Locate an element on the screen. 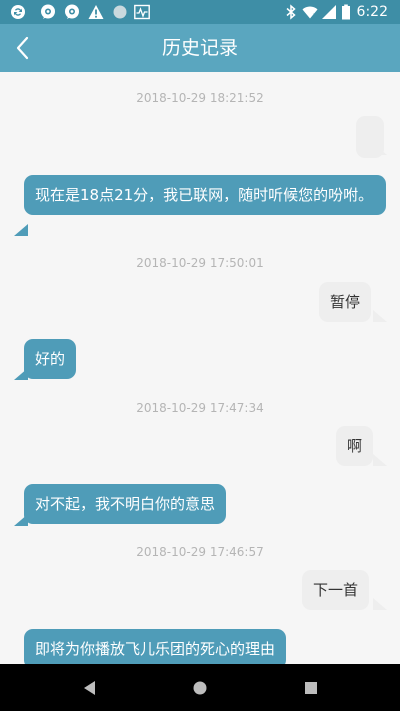 The width and height of the screenshot is (400, 711). outgoing-message-text: 下一首 is located at coordinates (336, 590).